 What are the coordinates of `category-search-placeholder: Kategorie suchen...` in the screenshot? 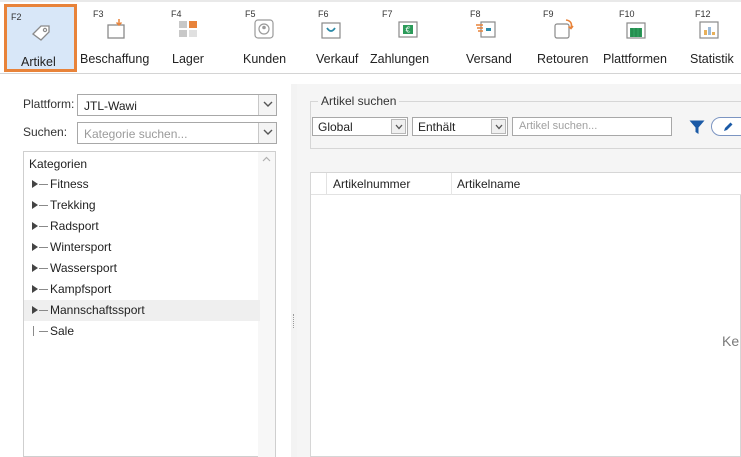 It's located at (136, 134).